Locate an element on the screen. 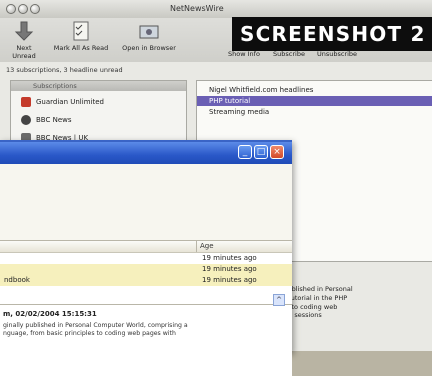 The image size is (432, 376). row-title: ndbook is located at coordinates (17, 280).